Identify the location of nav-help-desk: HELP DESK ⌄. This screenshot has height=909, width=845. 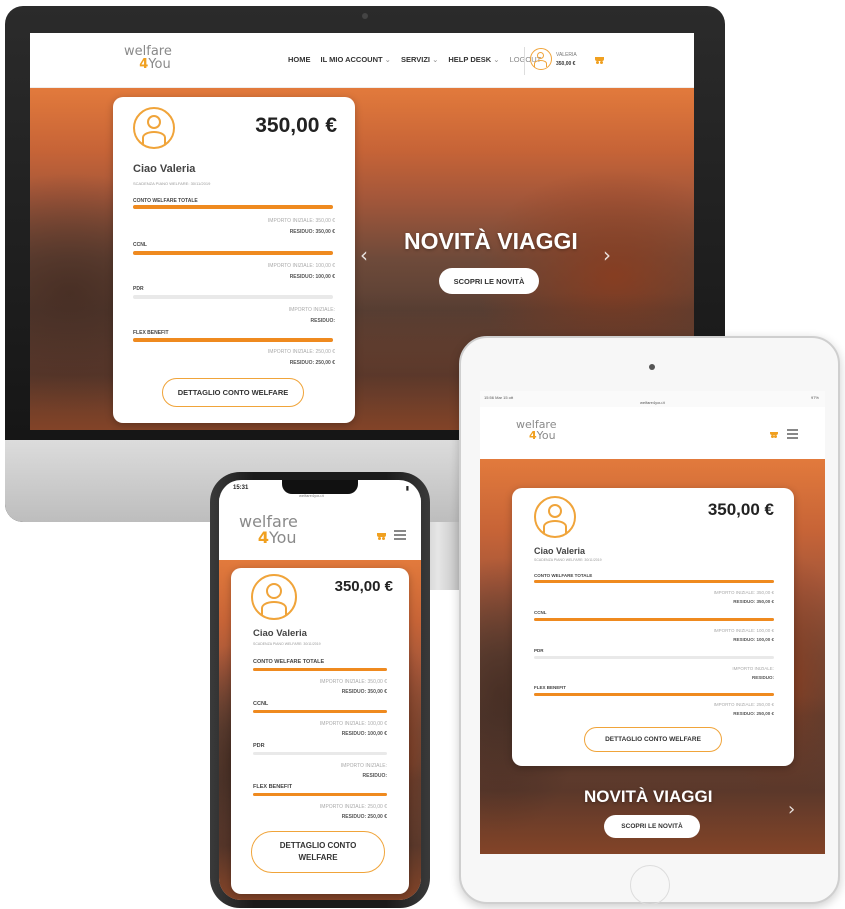
(473, 59).